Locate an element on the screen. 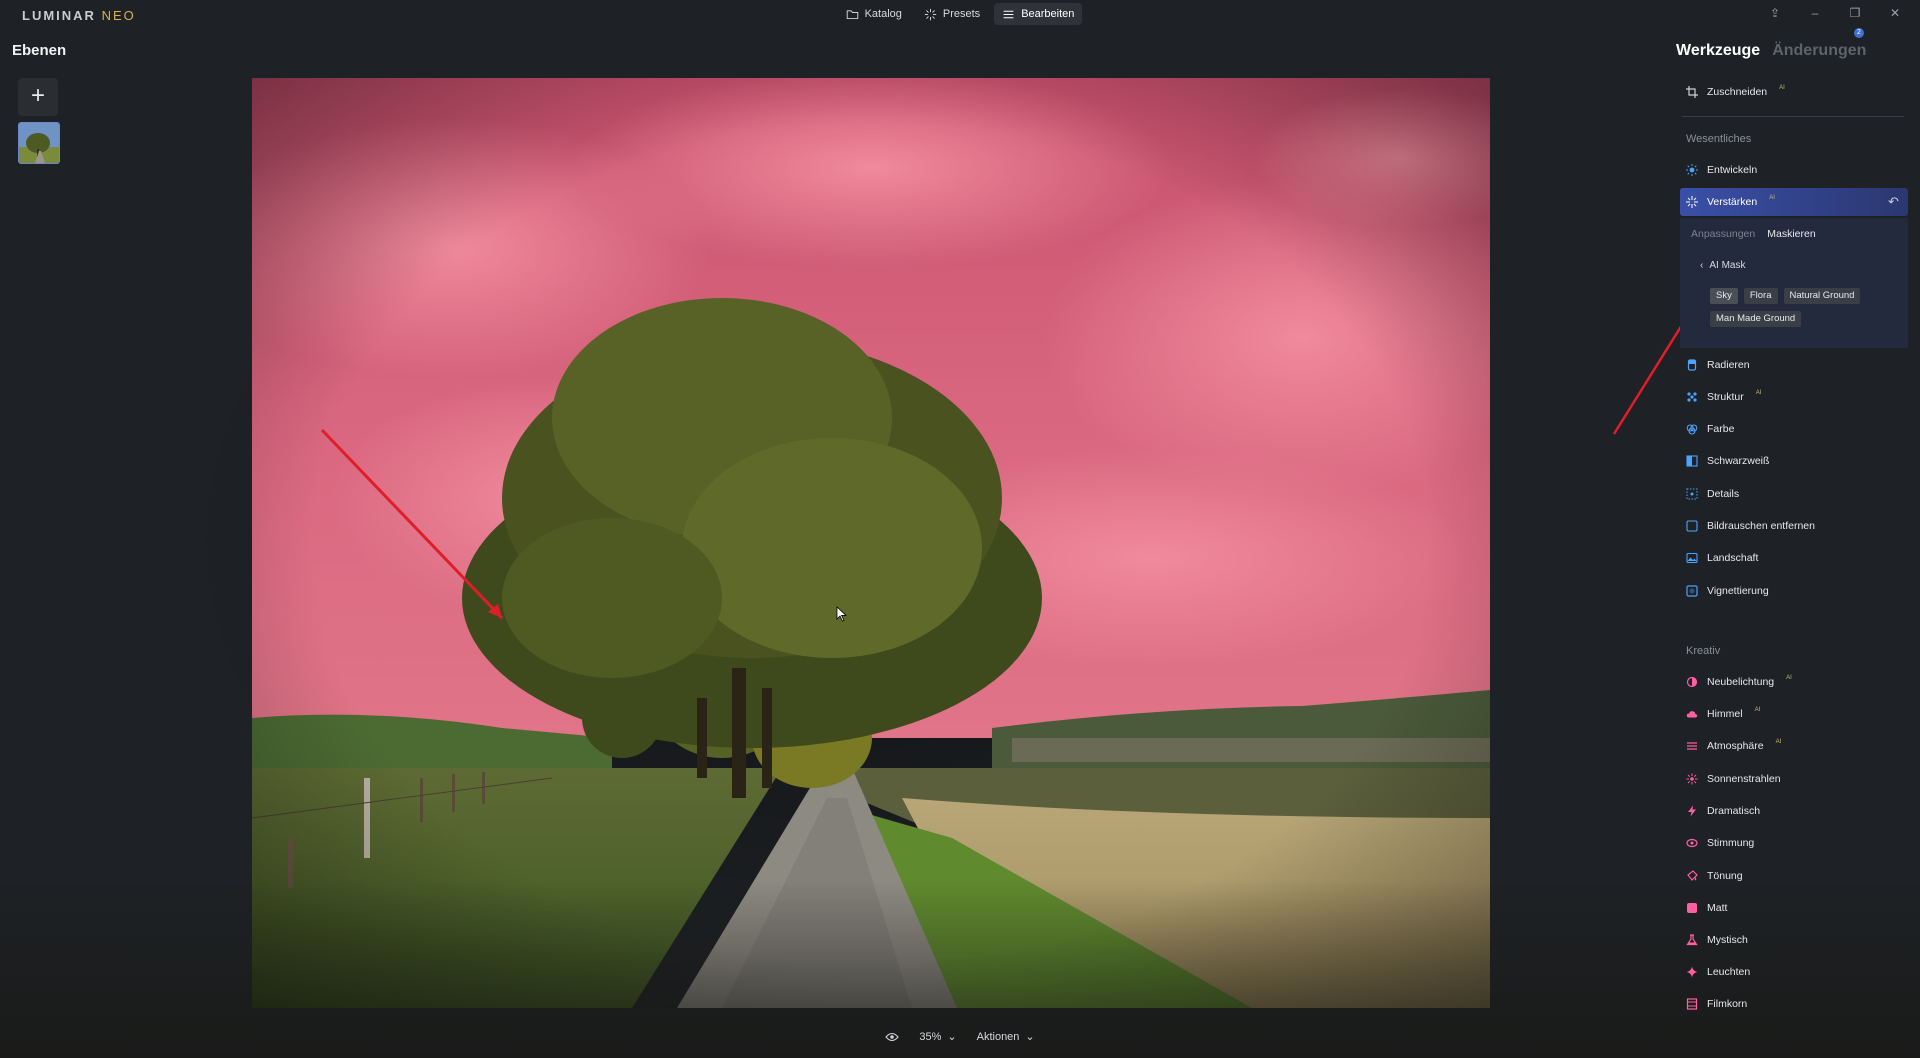 The image size is (1920, 1058). sunrays-icon is located at coordinates (1692, 779).